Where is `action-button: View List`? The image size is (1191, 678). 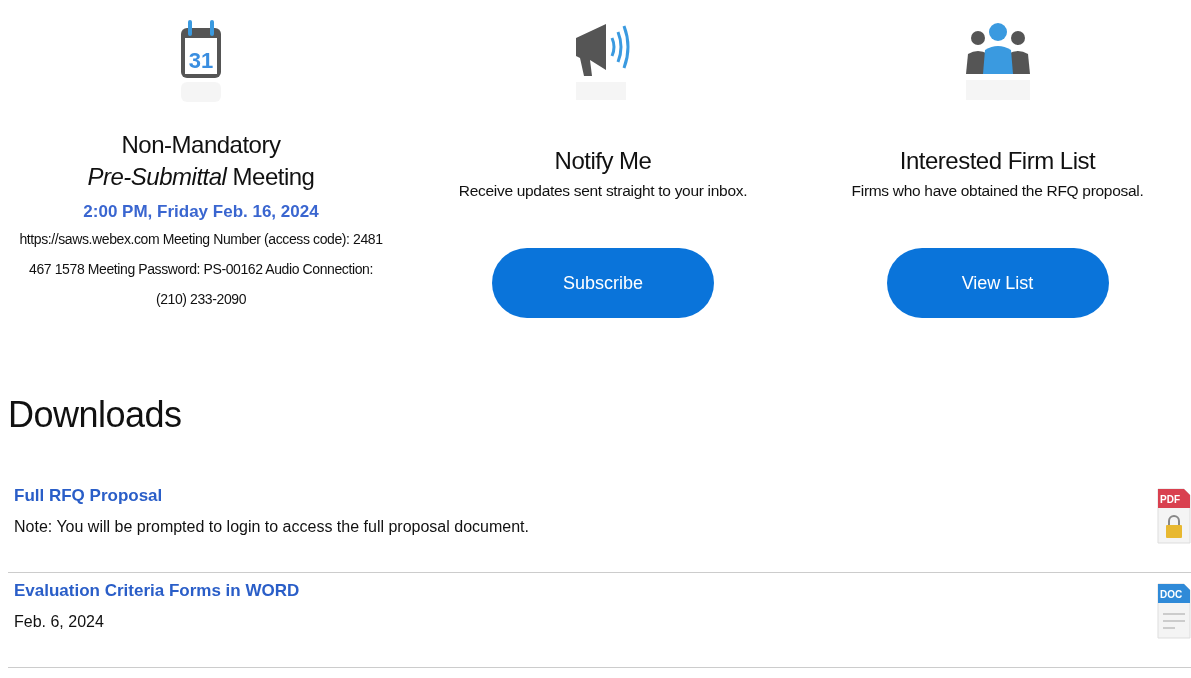
action-button: View List is located at coordinates (997, 283).